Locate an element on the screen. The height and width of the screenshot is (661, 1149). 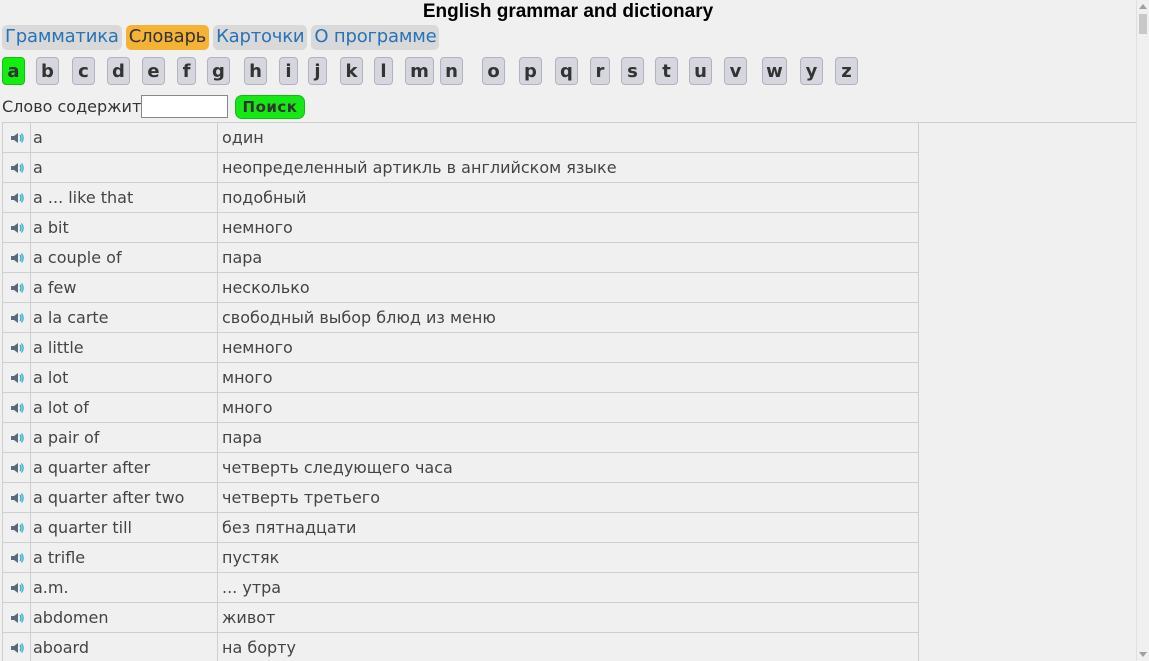
tab-1: Словарь is located at coordinates (167, 37).